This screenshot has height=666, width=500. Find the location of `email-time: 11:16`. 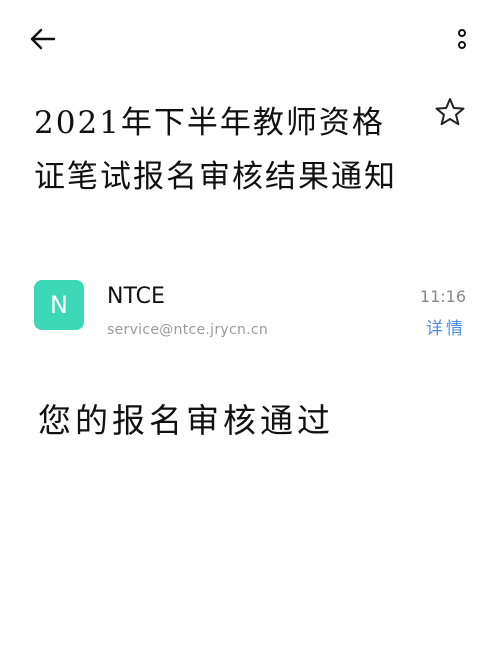

email-time: 11:16 is located at coordinates (442, 296).